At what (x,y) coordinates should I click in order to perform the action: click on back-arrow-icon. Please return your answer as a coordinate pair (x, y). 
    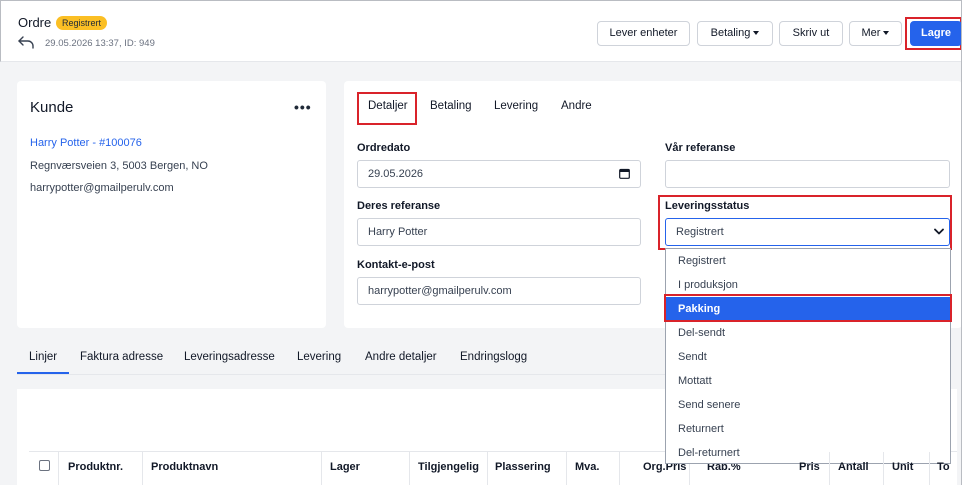
    Looking at the image, I should click on (26, 42).